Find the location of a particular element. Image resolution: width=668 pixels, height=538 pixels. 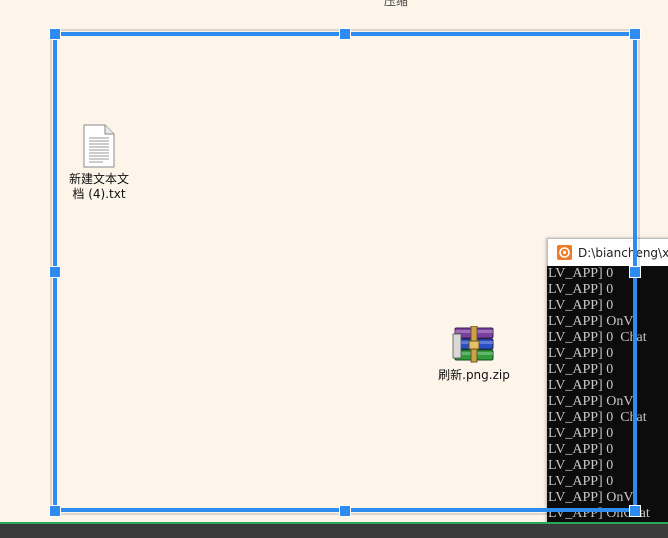

resize-handle-top-left is located at coordinates (55, 34).